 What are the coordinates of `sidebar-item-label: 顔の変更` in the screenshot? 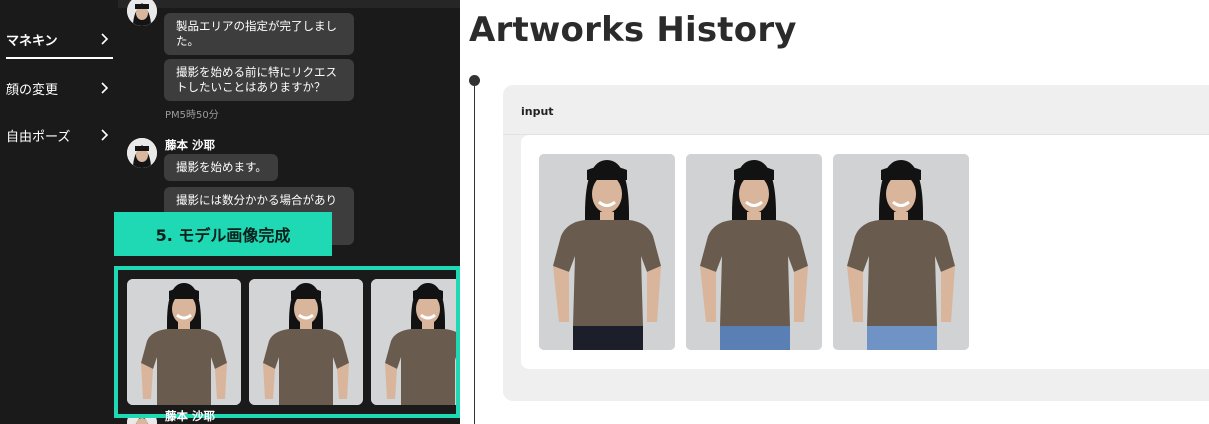 It's located at (32, 90).